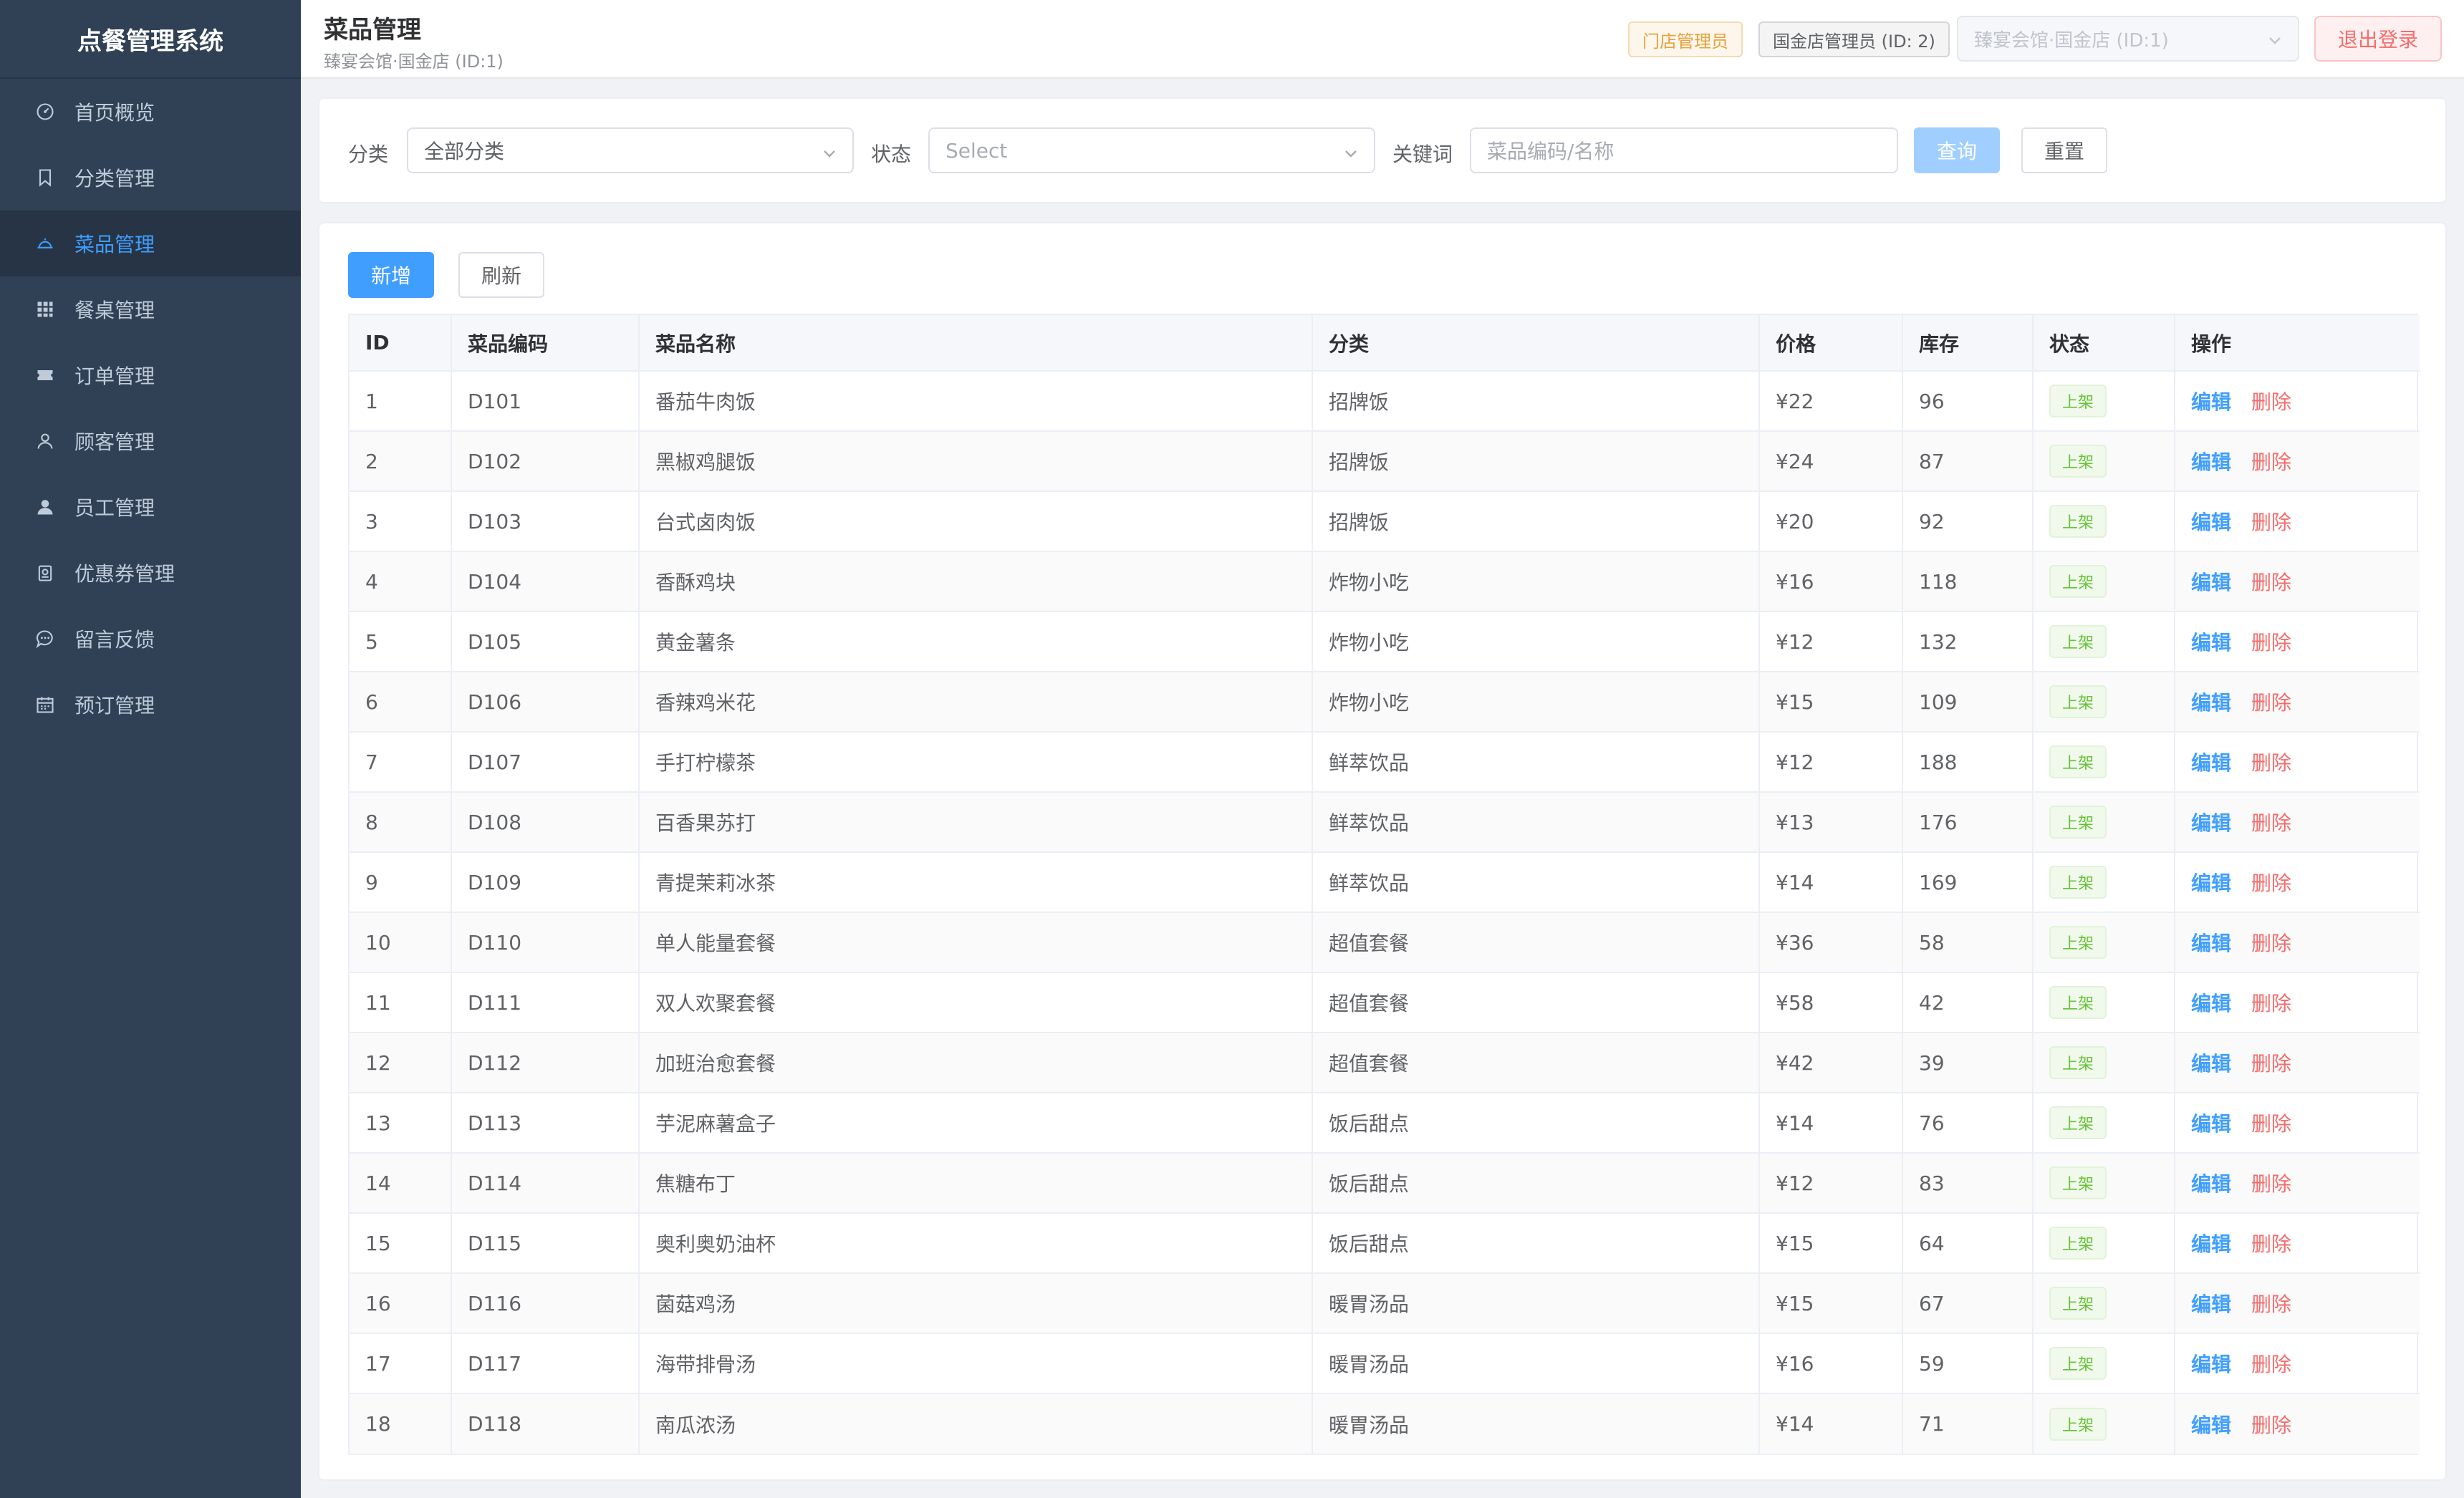 Image resolution: width=2464 pixels, height=1498 pixels. I want to click on cell-price: ¥12, so click(1831, 1183).